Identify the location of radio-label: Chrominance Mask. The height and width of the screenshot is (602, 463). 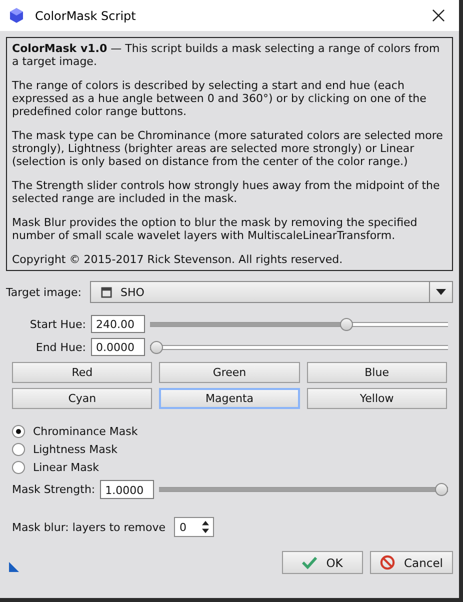
(85, 431).